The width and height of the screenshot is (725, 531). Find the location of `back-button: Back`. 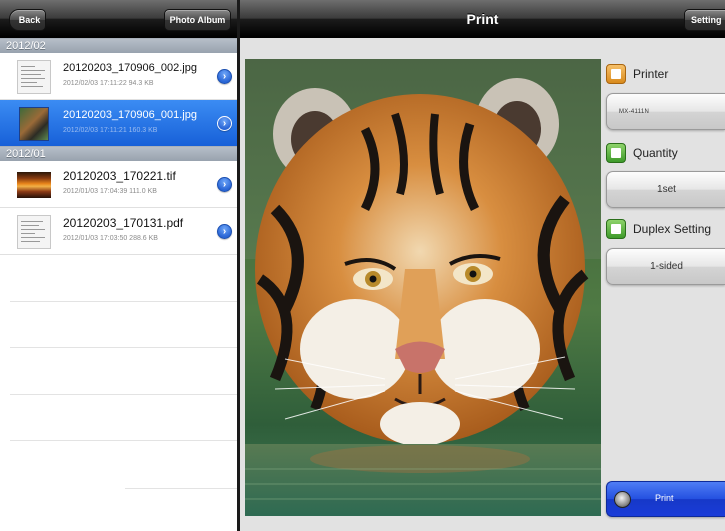

back-button: Back is located at coordinates (27, 20).